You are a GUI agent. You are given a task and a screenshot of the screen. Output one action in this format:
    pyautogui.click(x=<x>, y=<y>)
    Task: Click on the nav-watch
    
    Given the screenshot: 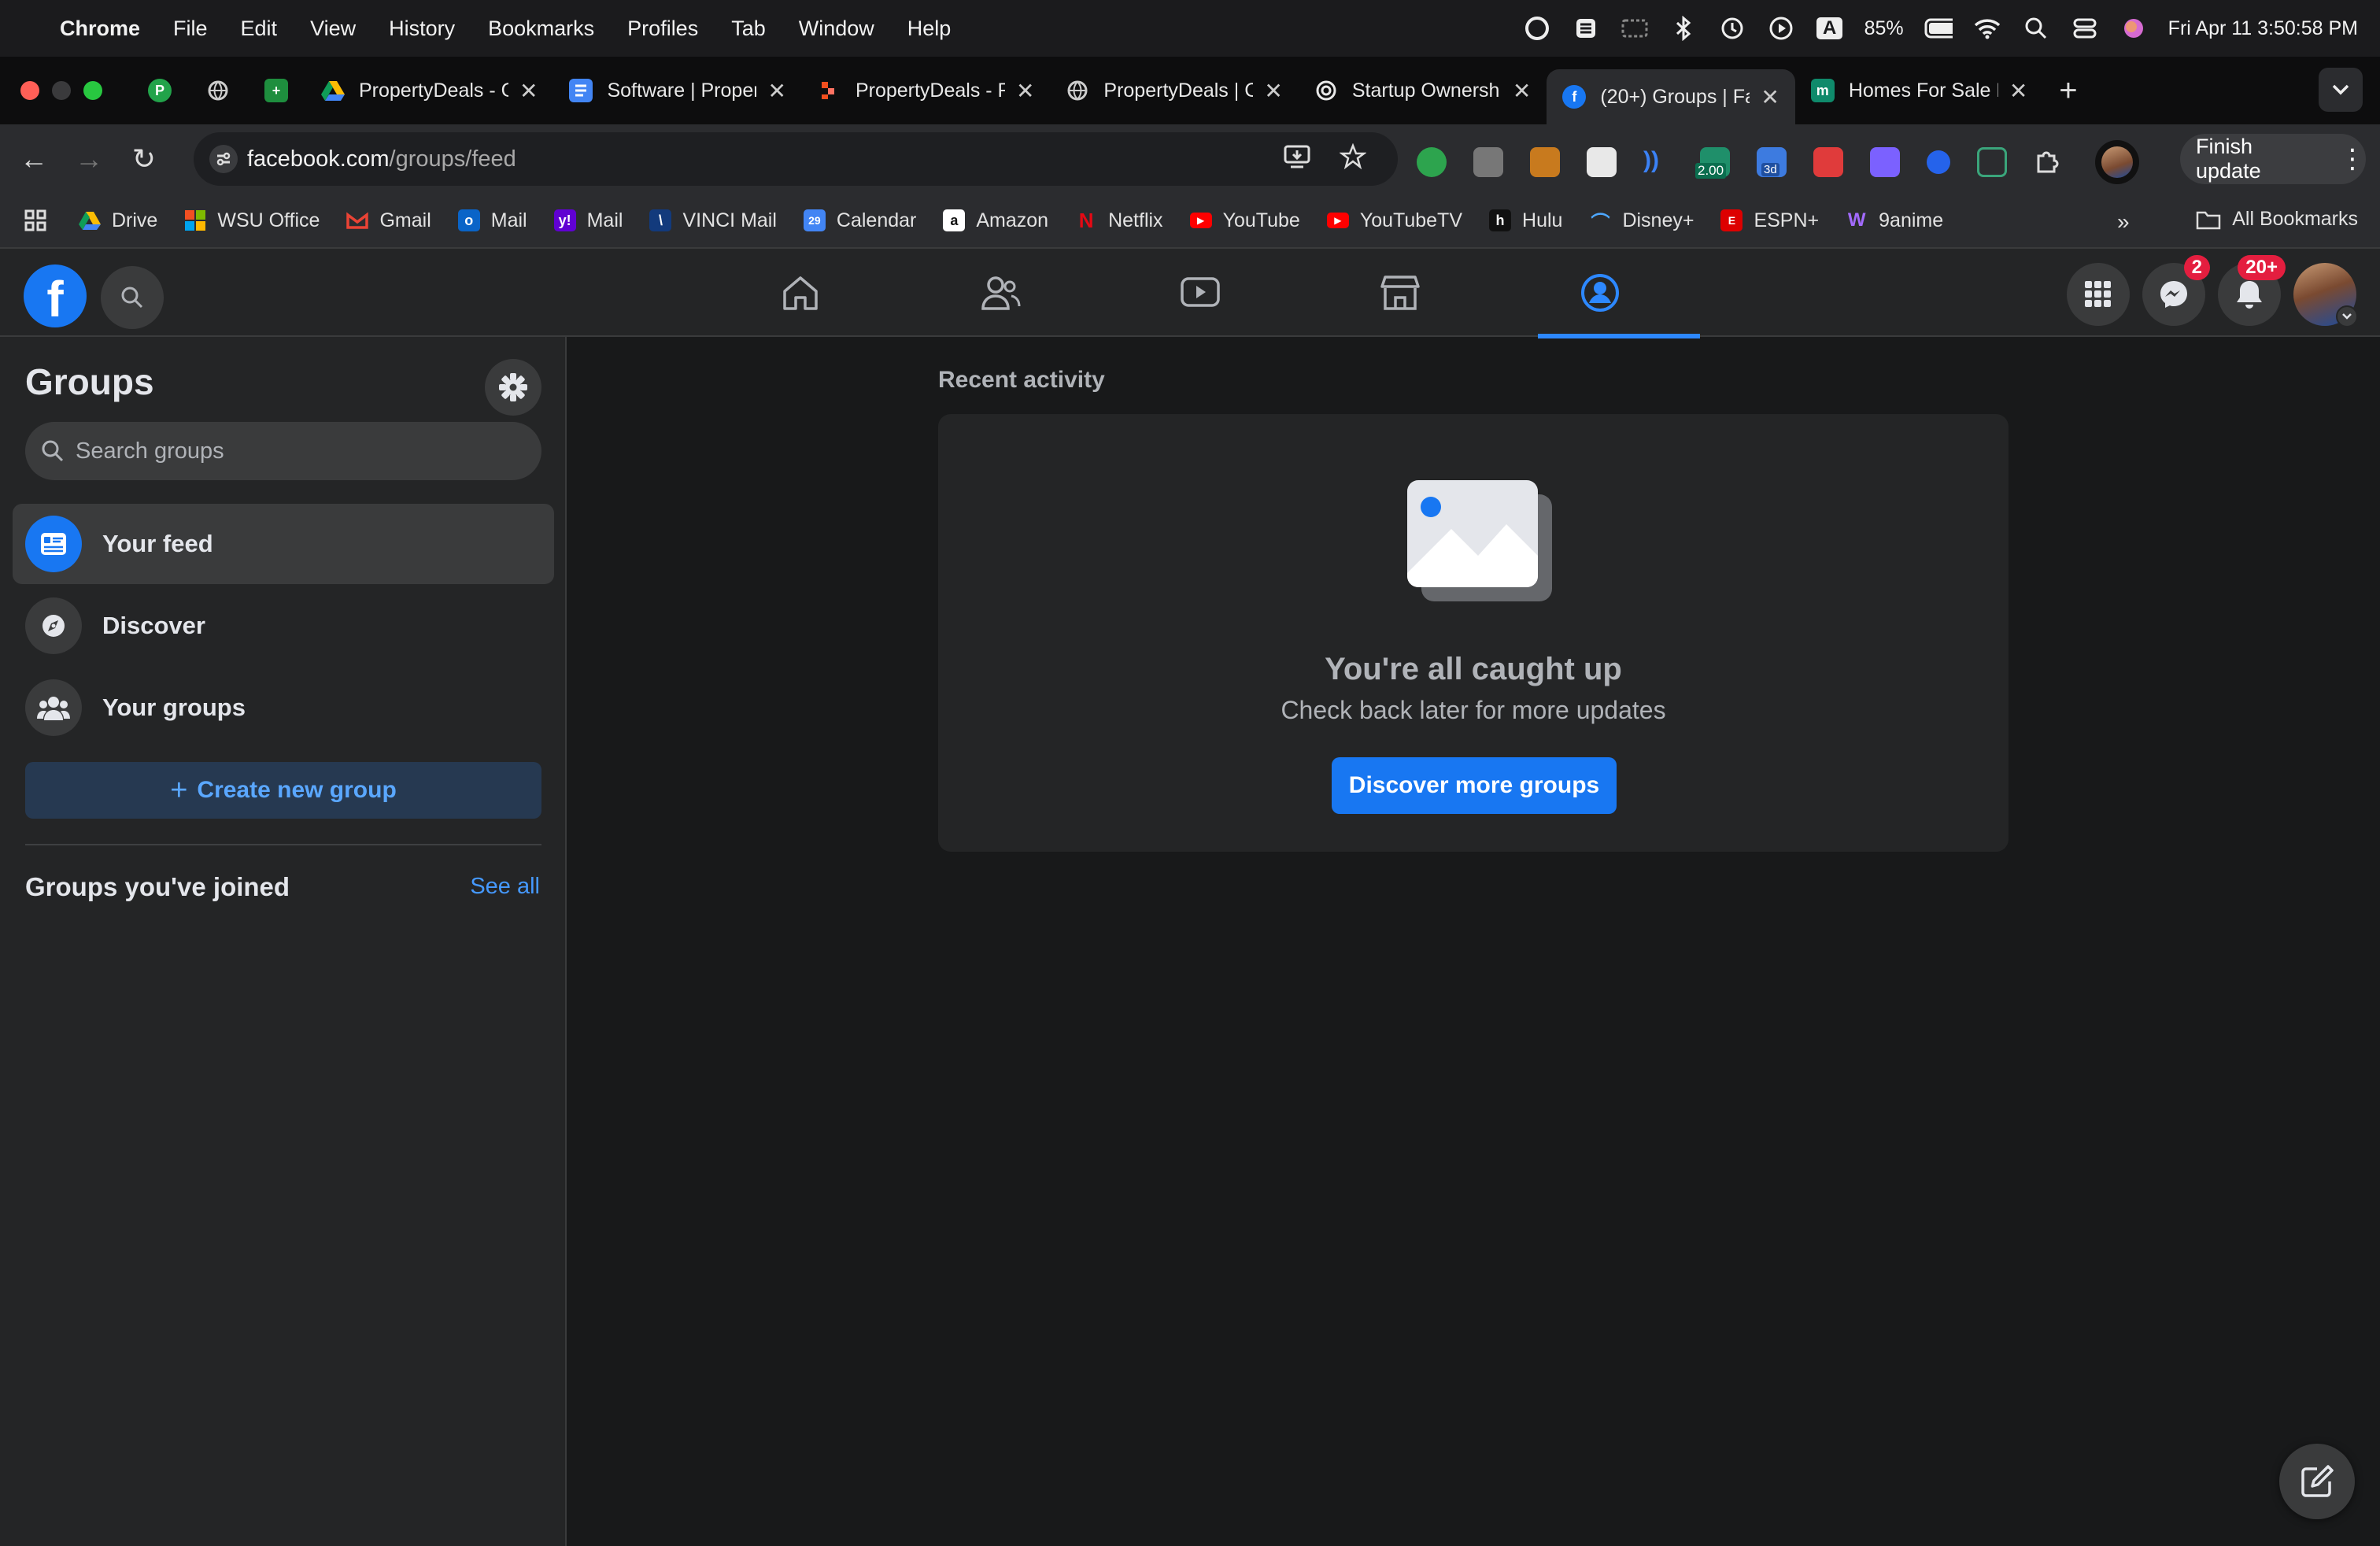 What is the action you would take?
    pyautogui.click(x=1200, y=293)
    